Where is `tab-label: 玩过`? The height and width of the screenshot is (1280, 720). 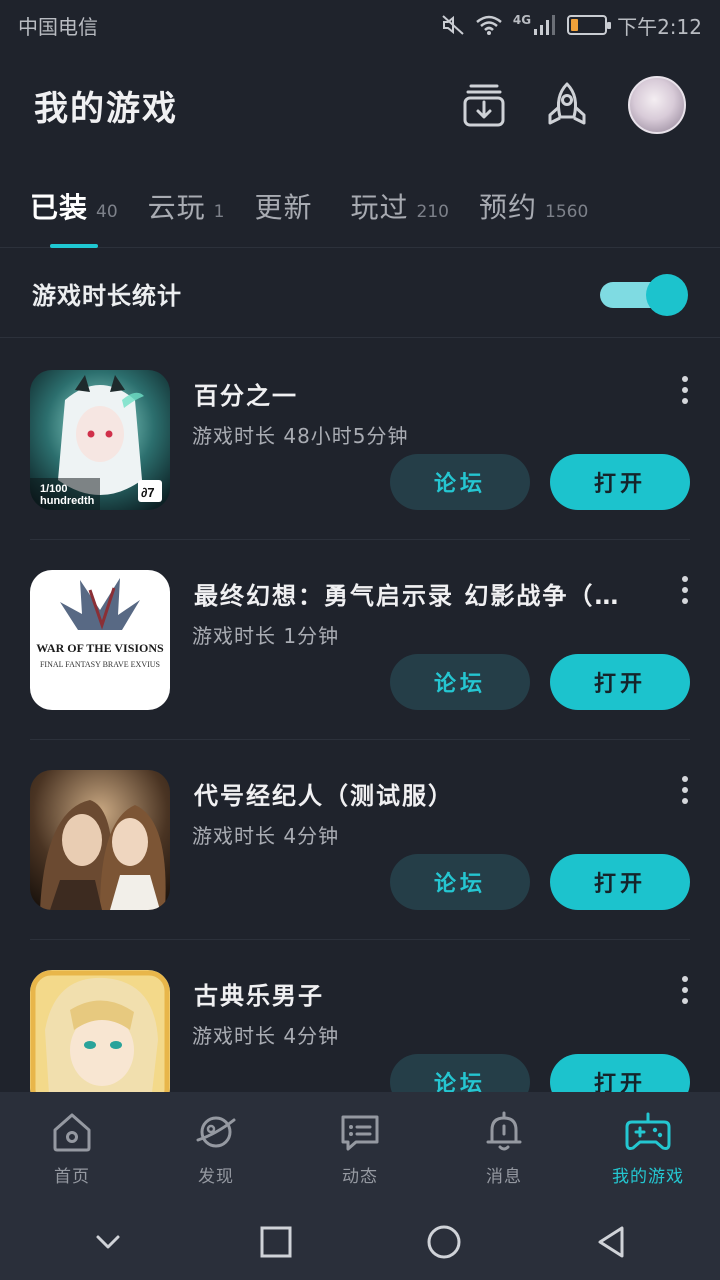 tab-label: 玩过 is located at coordinates (379, 207).